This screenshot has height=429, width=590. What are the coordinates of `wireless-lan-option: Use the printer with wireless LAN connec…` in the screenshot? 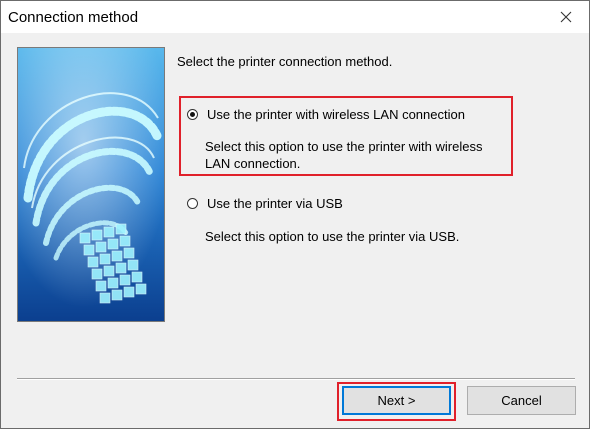 It's located at (326, 114).